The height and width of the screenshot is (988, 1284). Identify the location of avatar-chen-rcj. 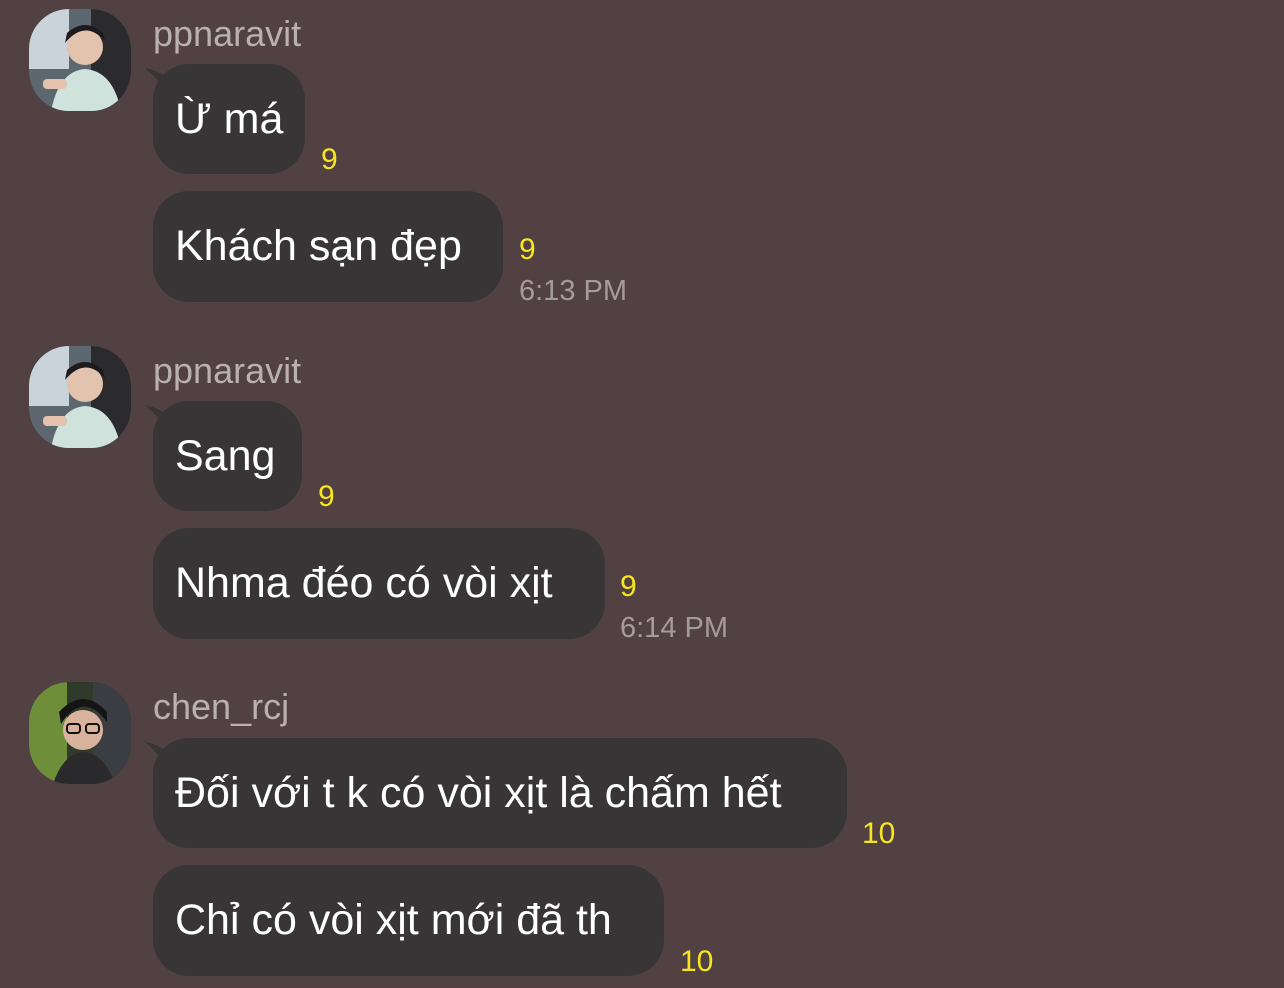
(80, 733).